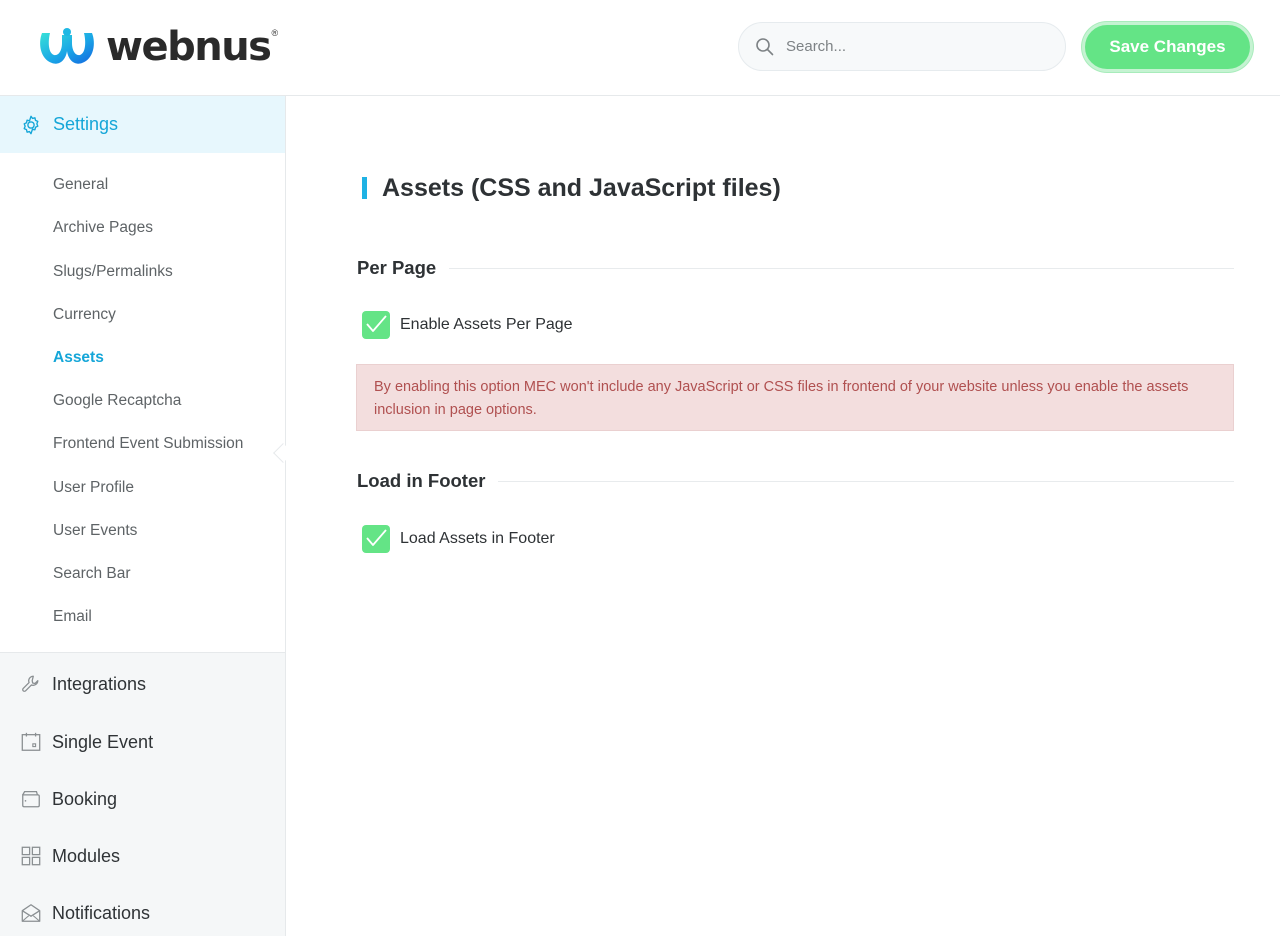 This screenshot has width=1280, height=936. I want to click on title-accent-bar, so click(364, 188).